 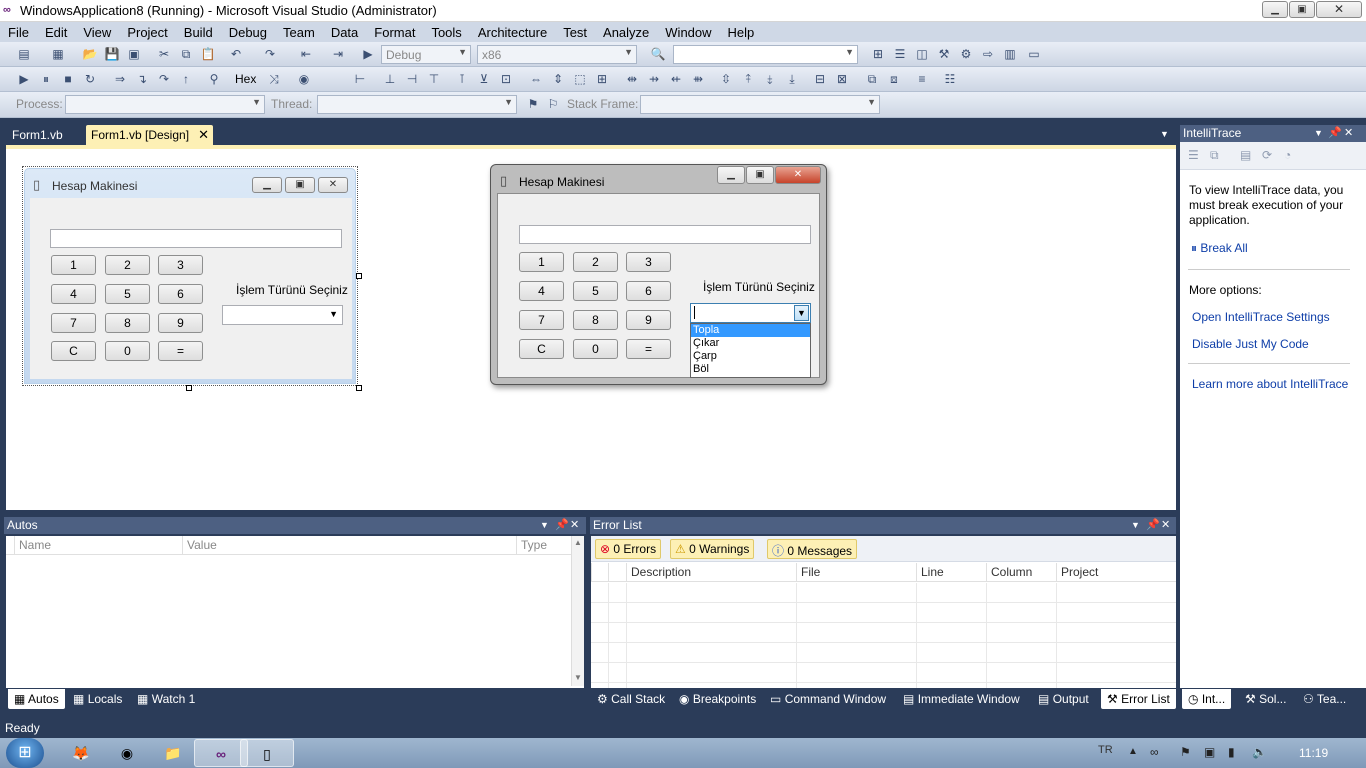 What do you see at coordinates (58, 54) in the screenshot?
I see `add-item-icon: ▦` at bounding box center [58, 54].